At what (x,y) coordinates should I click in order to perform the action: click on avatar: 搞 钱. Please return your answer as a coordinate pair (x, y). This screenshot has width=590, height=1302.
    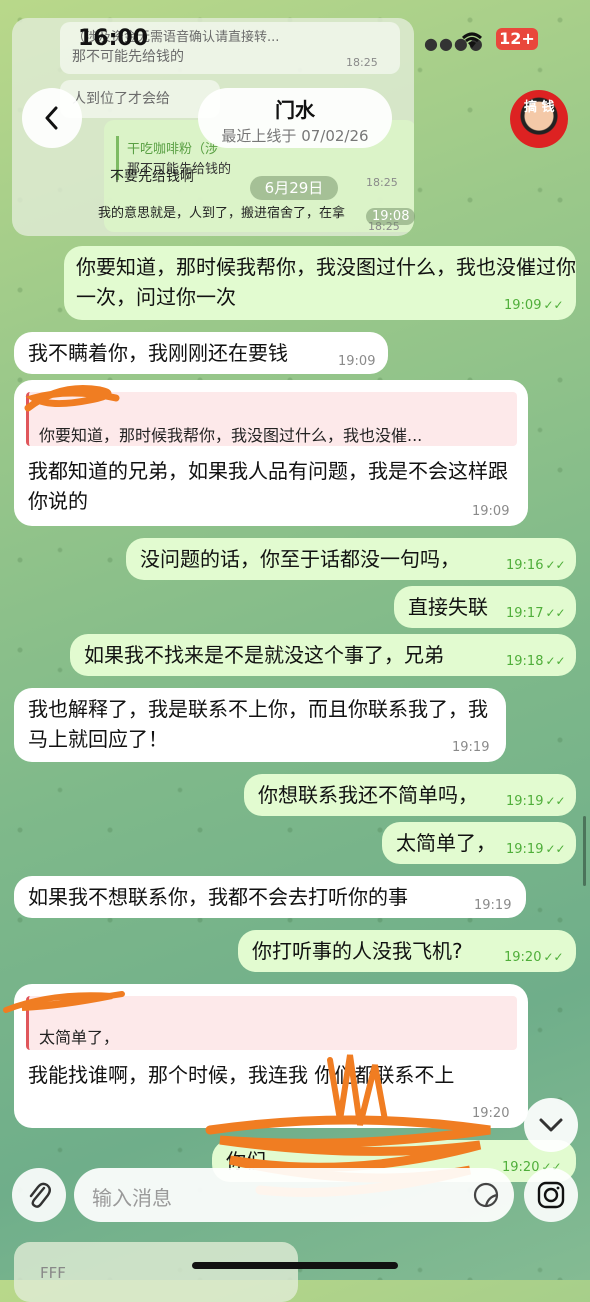
    Looking at the image, I should click on (539, 119).